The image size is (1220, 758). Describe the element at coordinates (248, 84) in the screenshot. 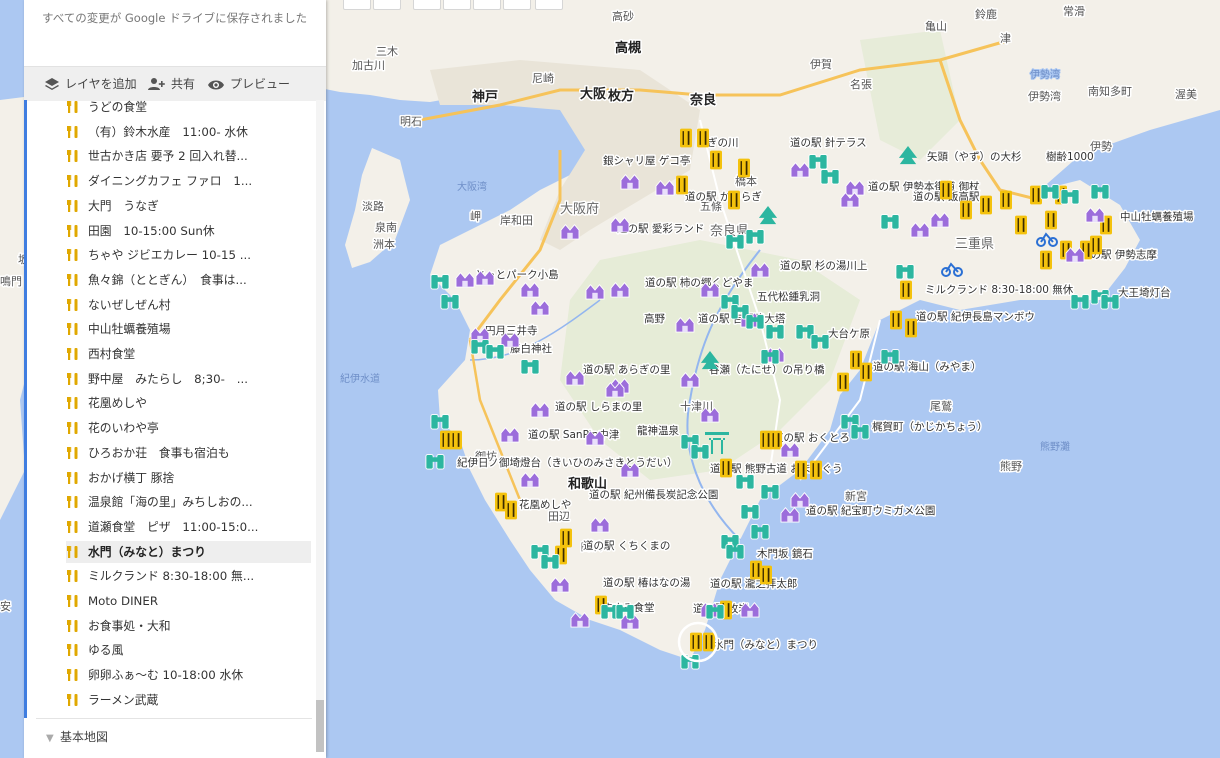

I see `preview-button: プレビュー` at that location.